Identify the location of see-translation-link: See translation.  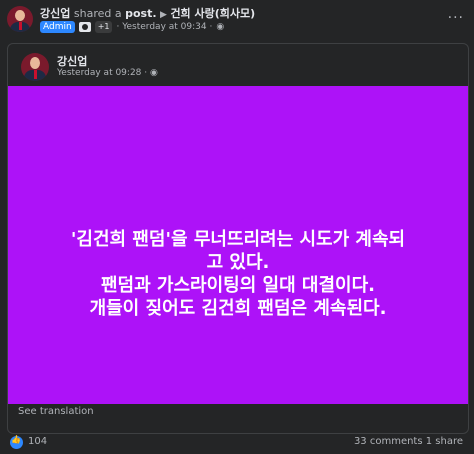
(56, 411).